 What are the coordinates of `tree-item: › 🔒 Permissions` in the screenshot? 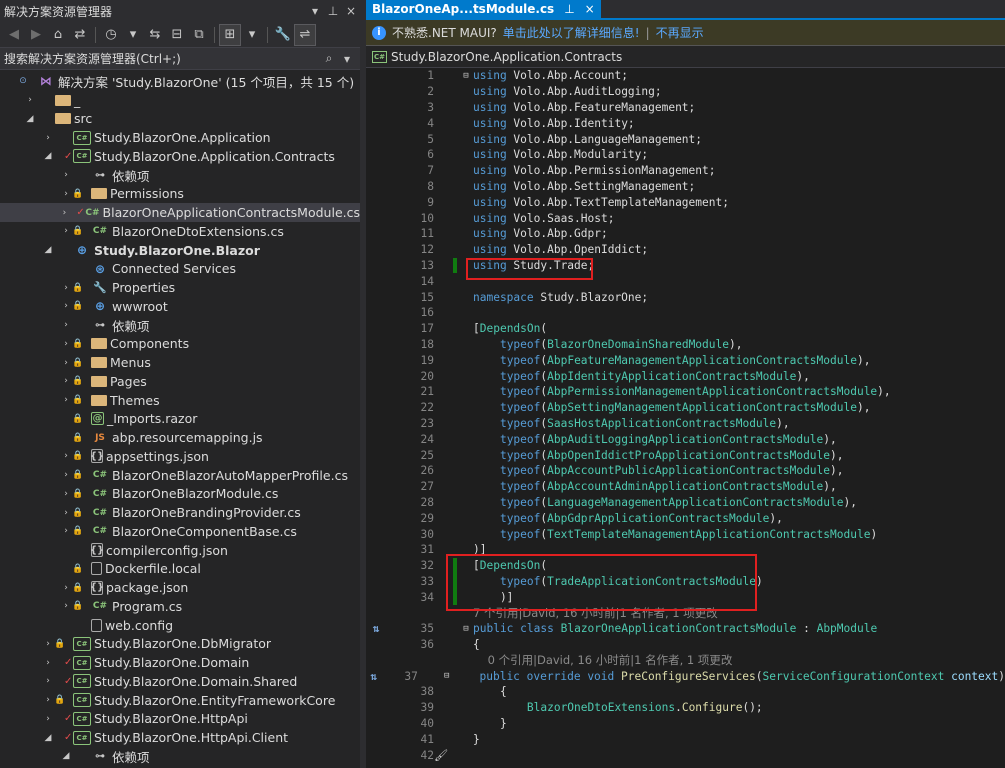 It's located at (180, 194).